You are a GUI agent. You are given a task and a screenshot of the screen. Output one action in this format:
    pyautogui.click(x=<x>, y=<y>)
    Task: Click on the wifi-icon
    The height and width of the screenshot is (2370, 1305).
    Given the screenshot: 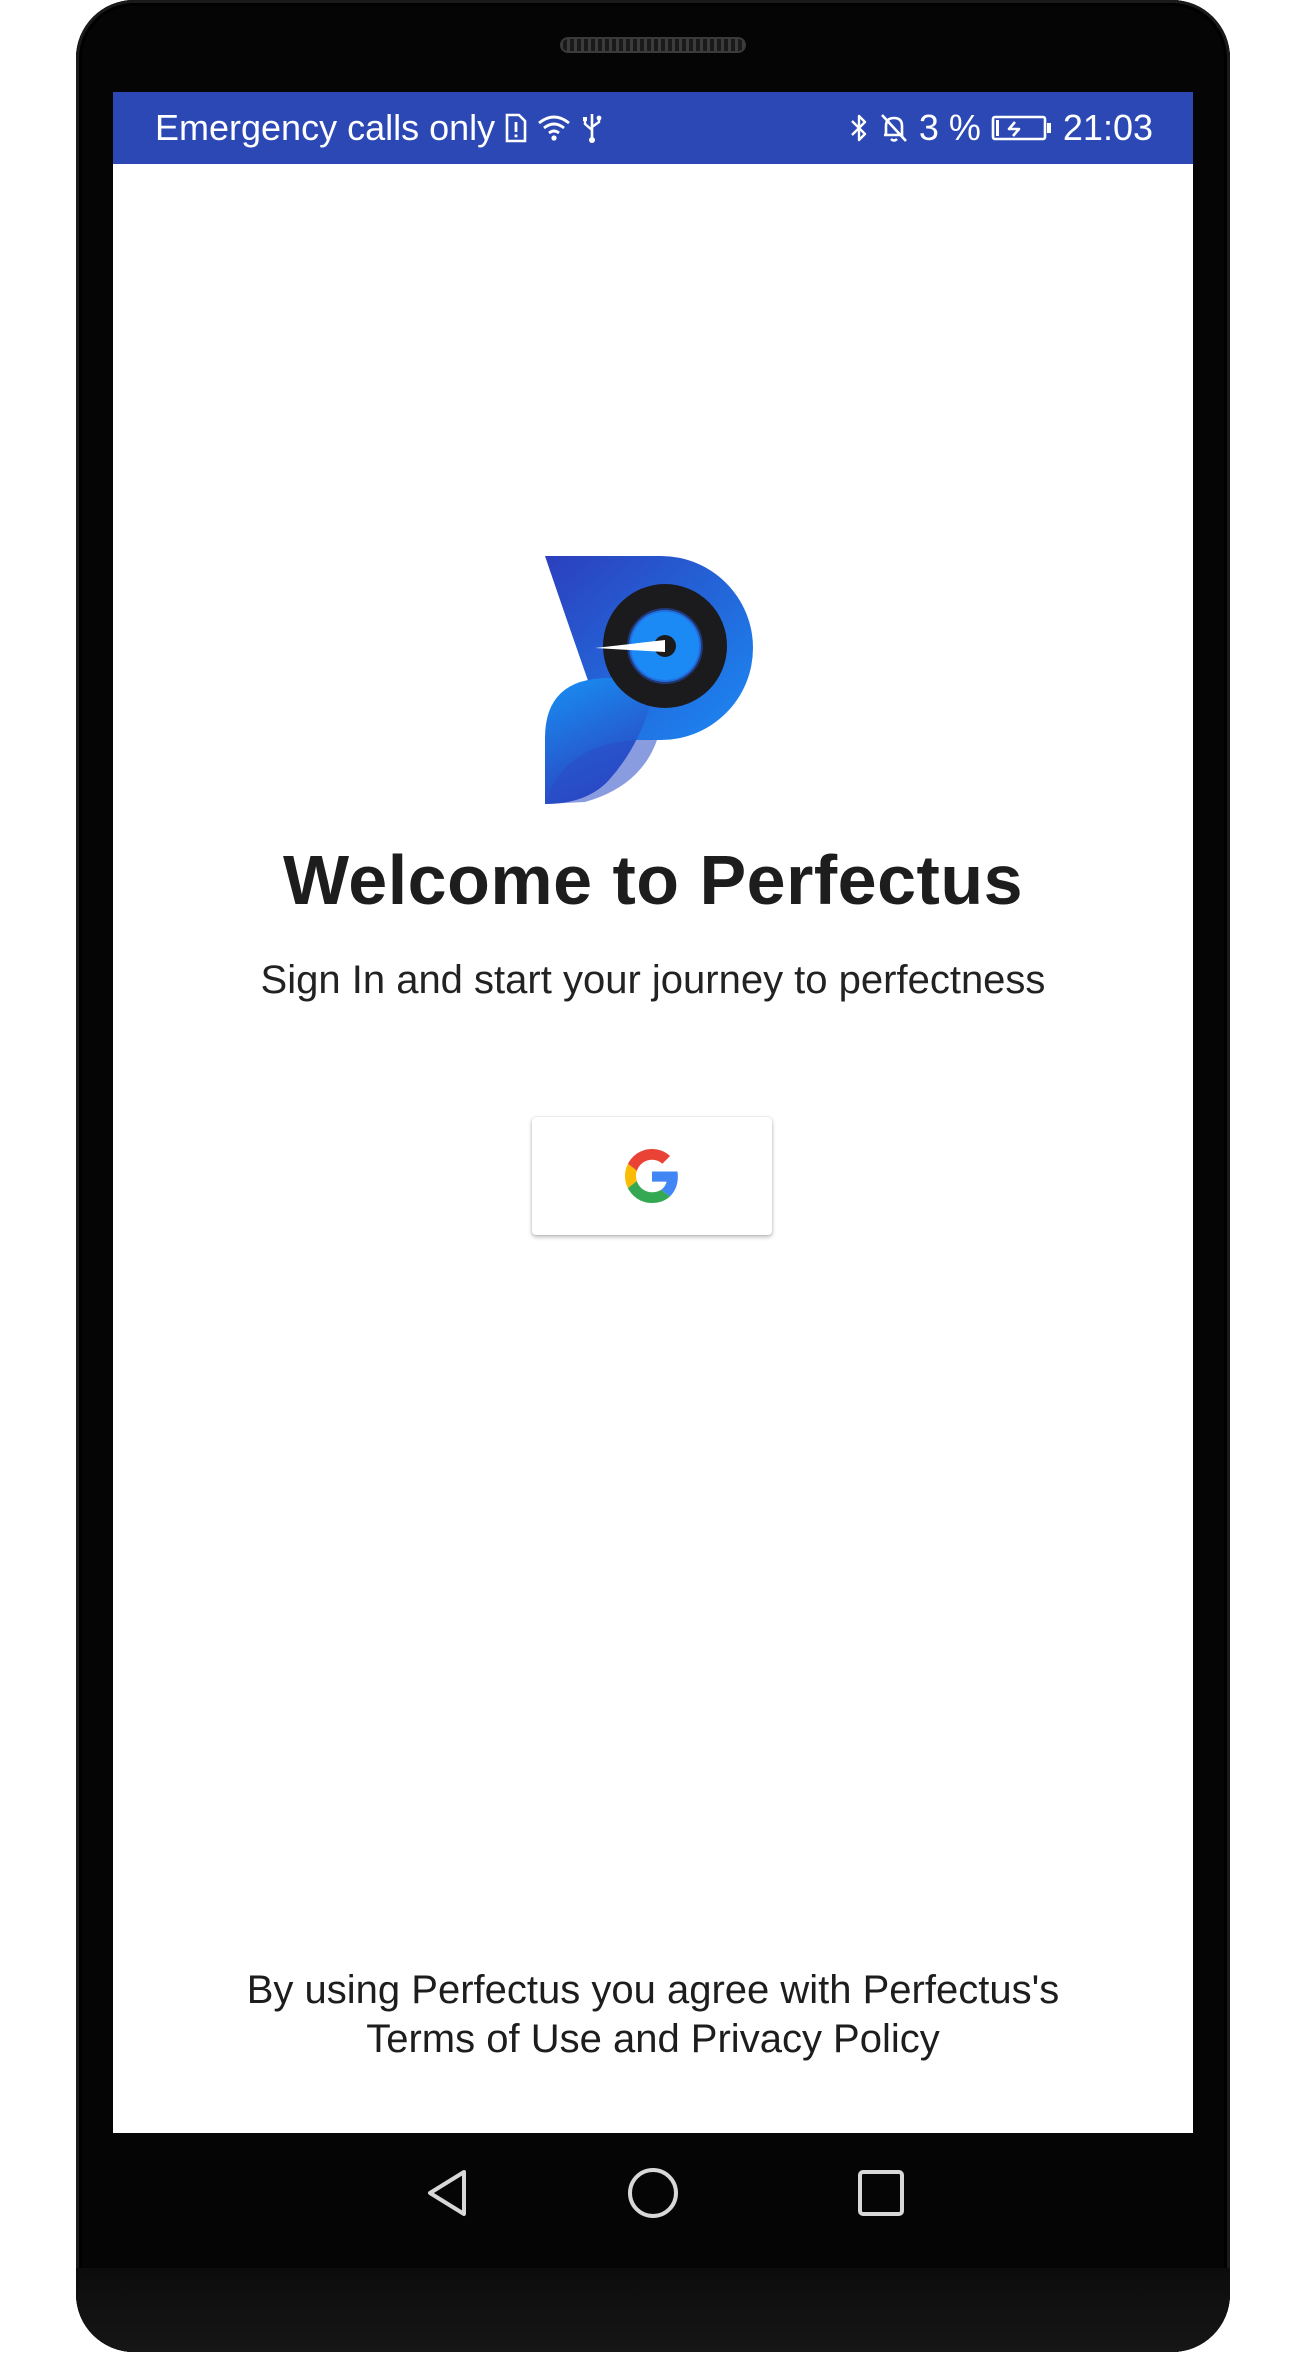 What is the action you would take?
    pyautogui.click(x=554, y=128)
    